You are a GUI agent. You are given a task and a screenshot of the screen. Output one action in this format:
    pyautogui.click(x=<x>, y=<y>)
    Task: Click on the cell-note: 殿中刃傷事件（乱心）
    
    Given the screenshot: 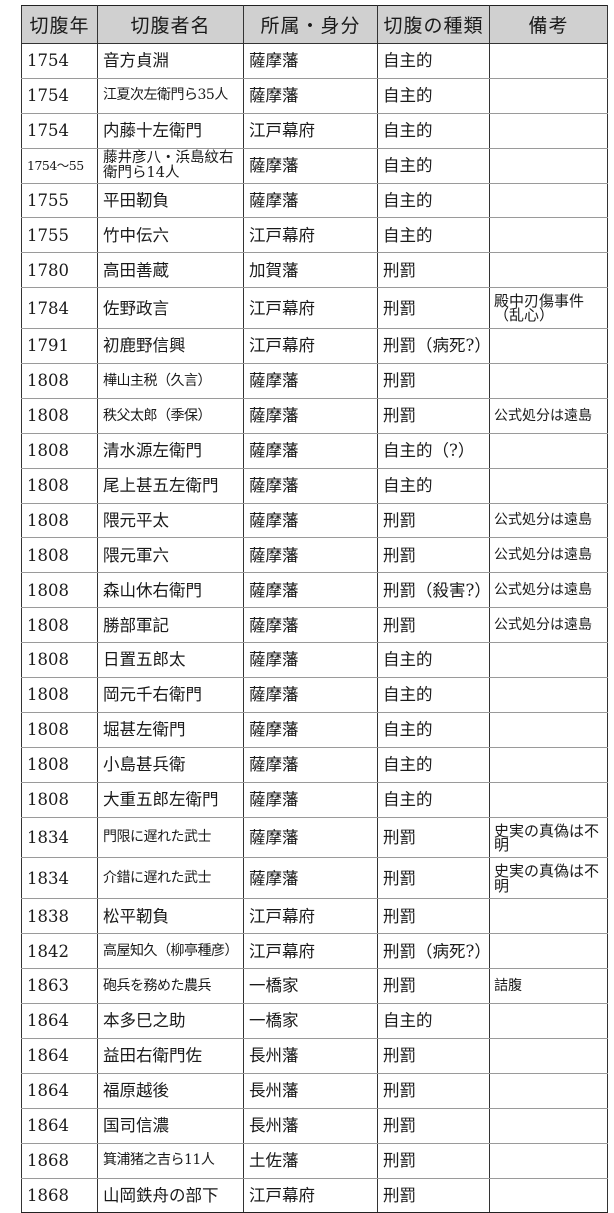 What is the action you would take?
    pyautogui.click(x=548, y=308)
    